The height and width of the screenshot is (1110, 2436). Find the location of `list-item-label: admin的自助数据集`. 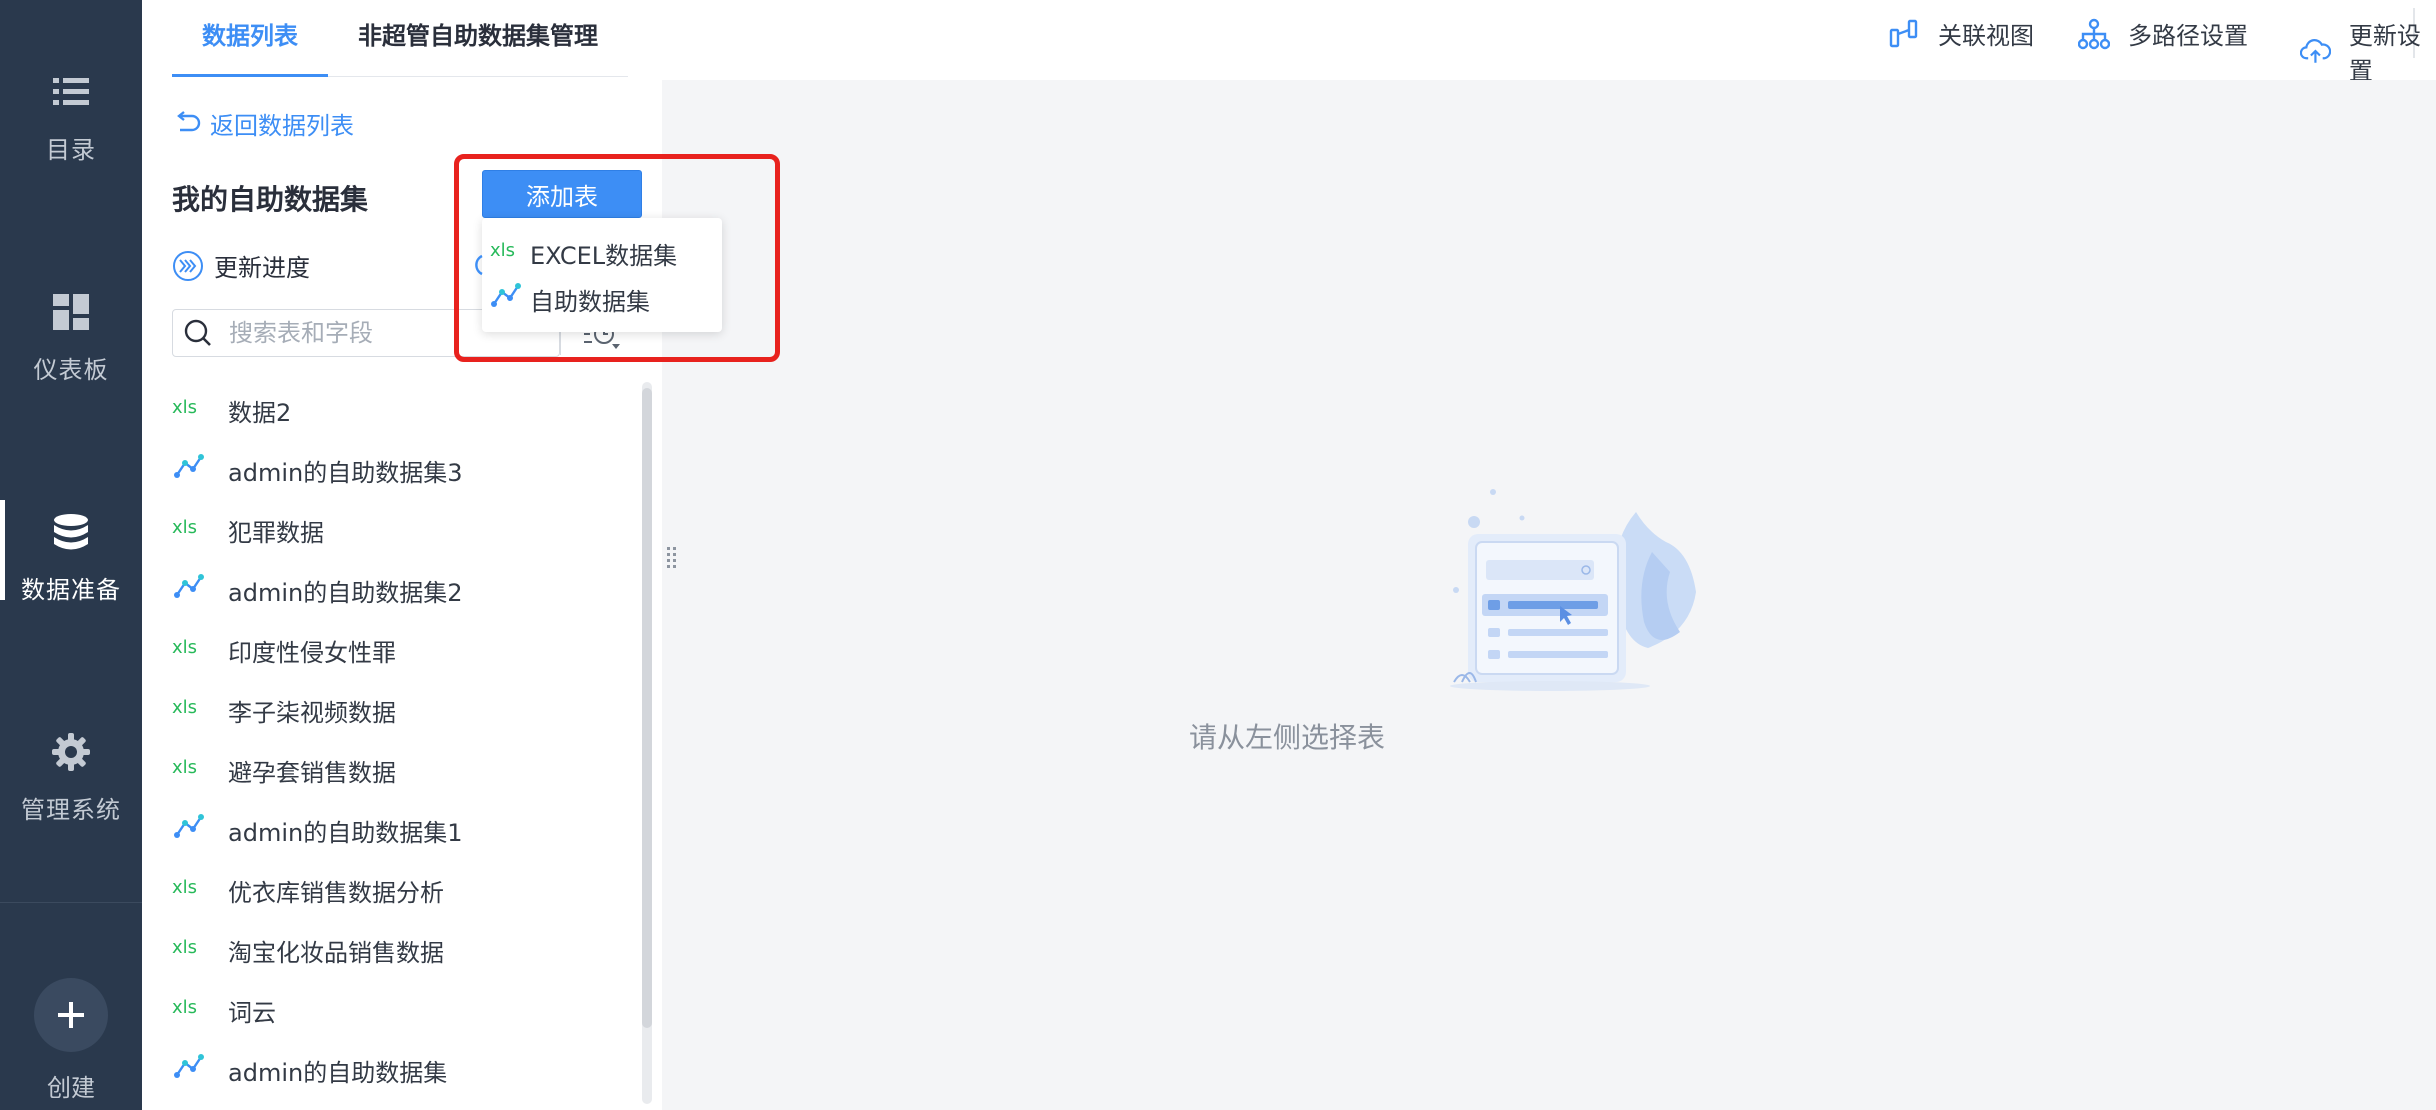

list-item-label: admin的自助数据集 is located at coordinates (338, 1072).